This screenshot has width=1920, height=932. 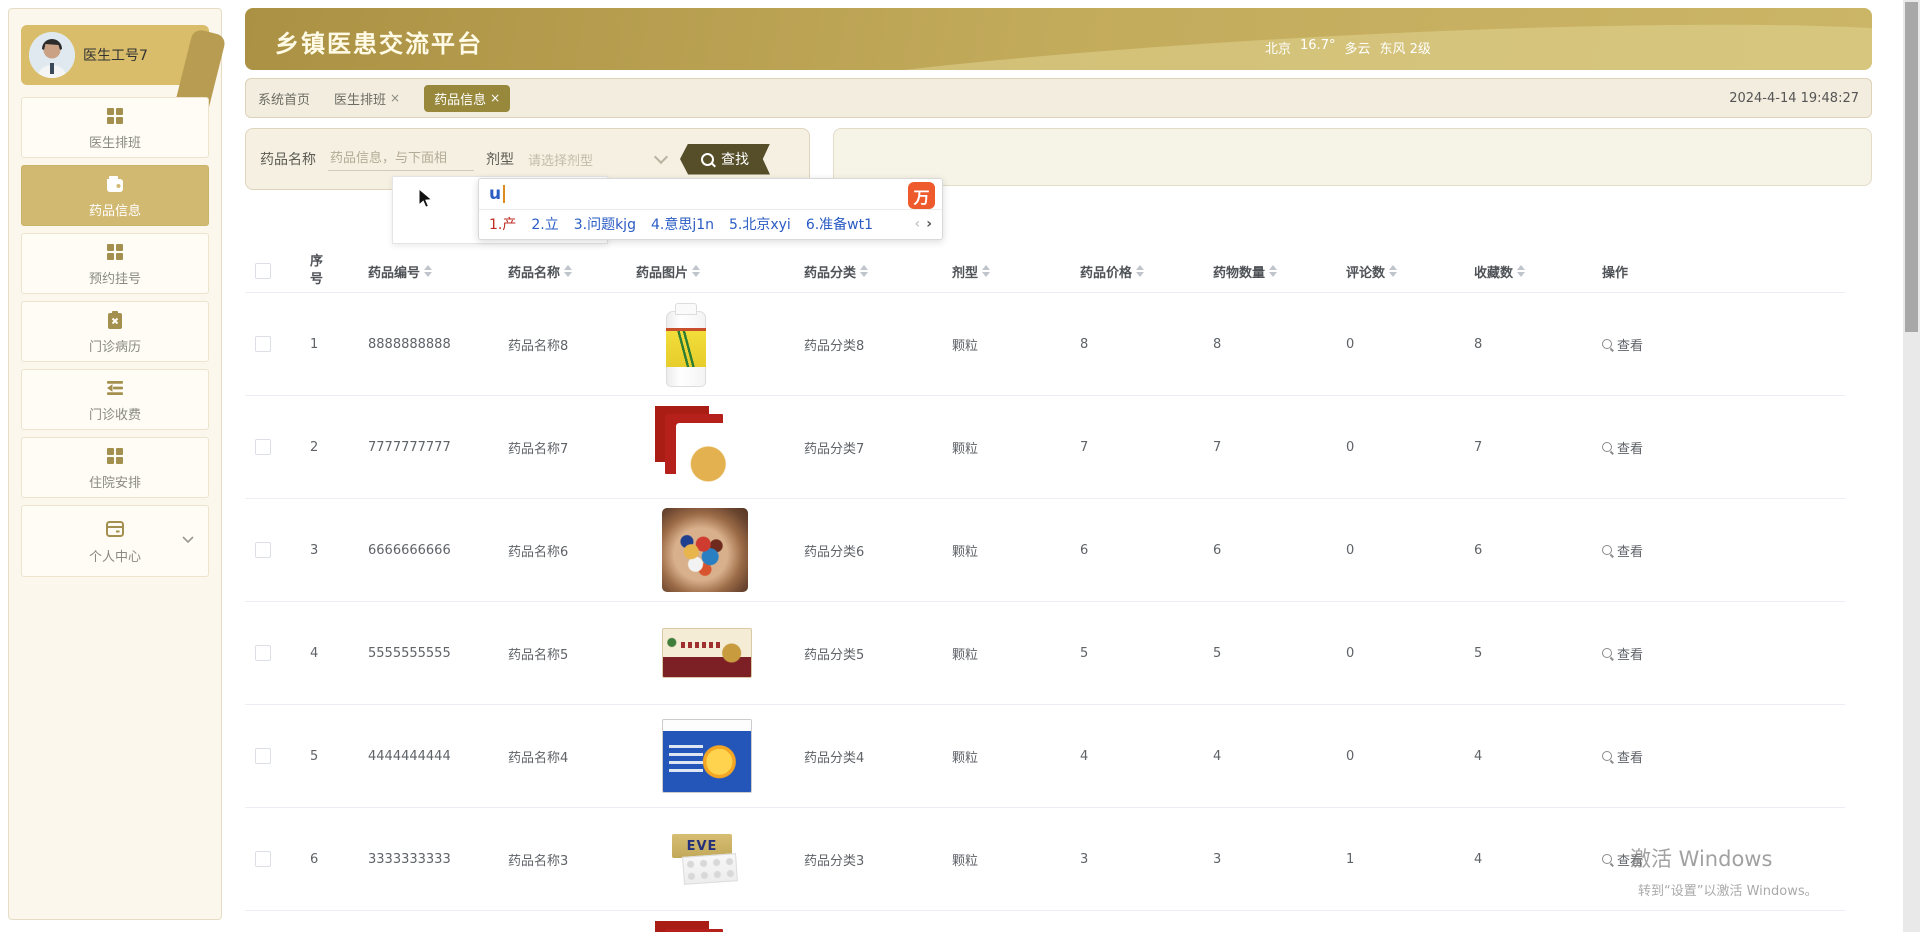 What do you see at coordinates (360, 100) in the screenshot?
I see `tab-label: 医生排班` at bounding box center [360, 100].